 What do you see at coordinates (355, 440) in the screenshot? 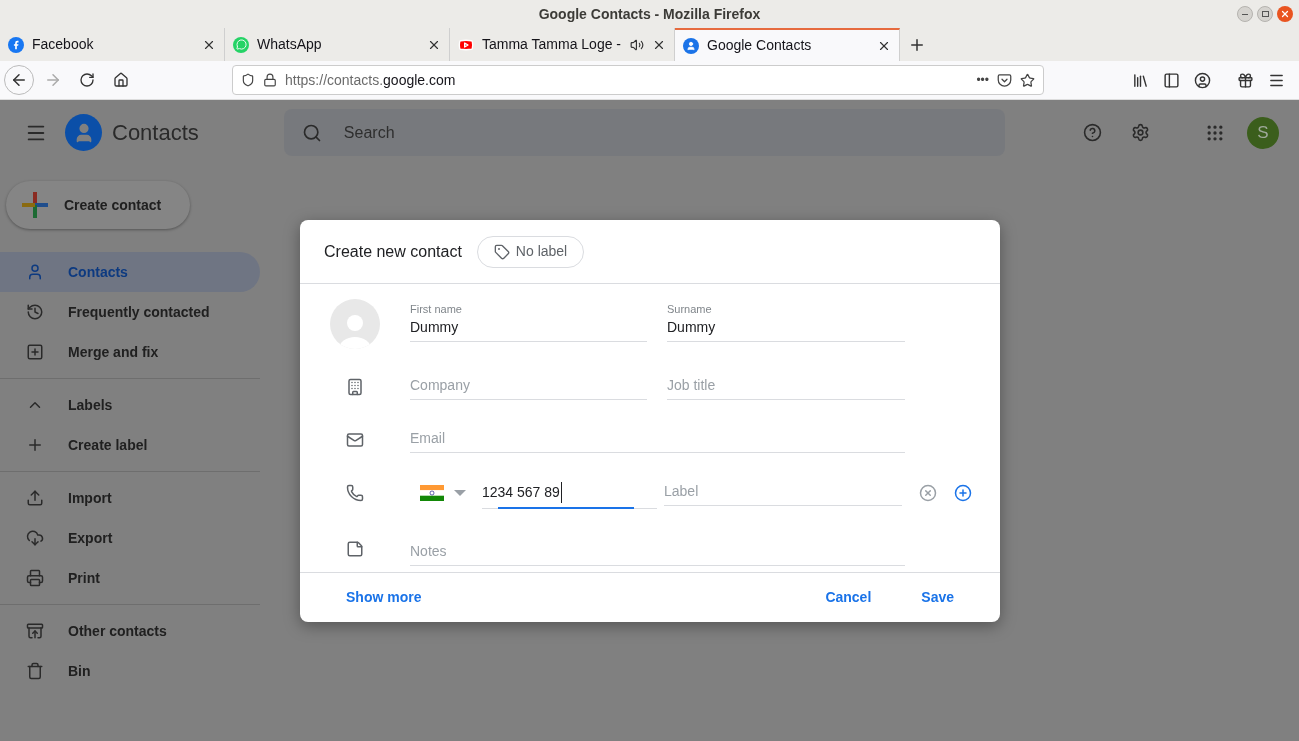
I see `email-icon` at bounding box center [355, 440].